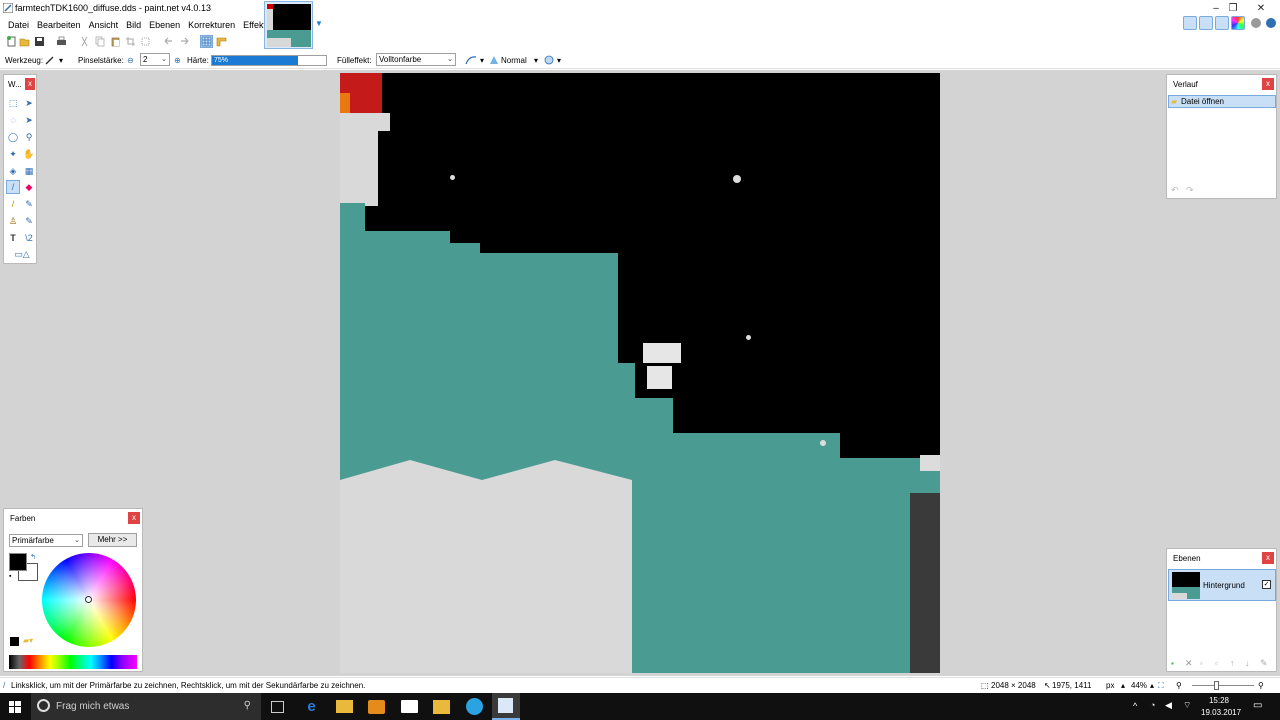 Image resolution: width=1280 pixels, height=720 pixels. Describe the element at coordinates (15, 707) in the screenshot. I see `windows-start-icon` at that location.